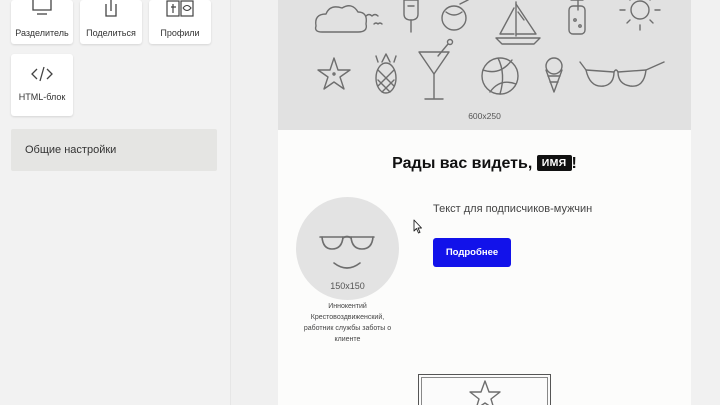 The image size is (720, 405). What do you see at coordinates (111, 33) in the screenshot?
I see `block-label: Поделиться` at bounding box center [111, 33].